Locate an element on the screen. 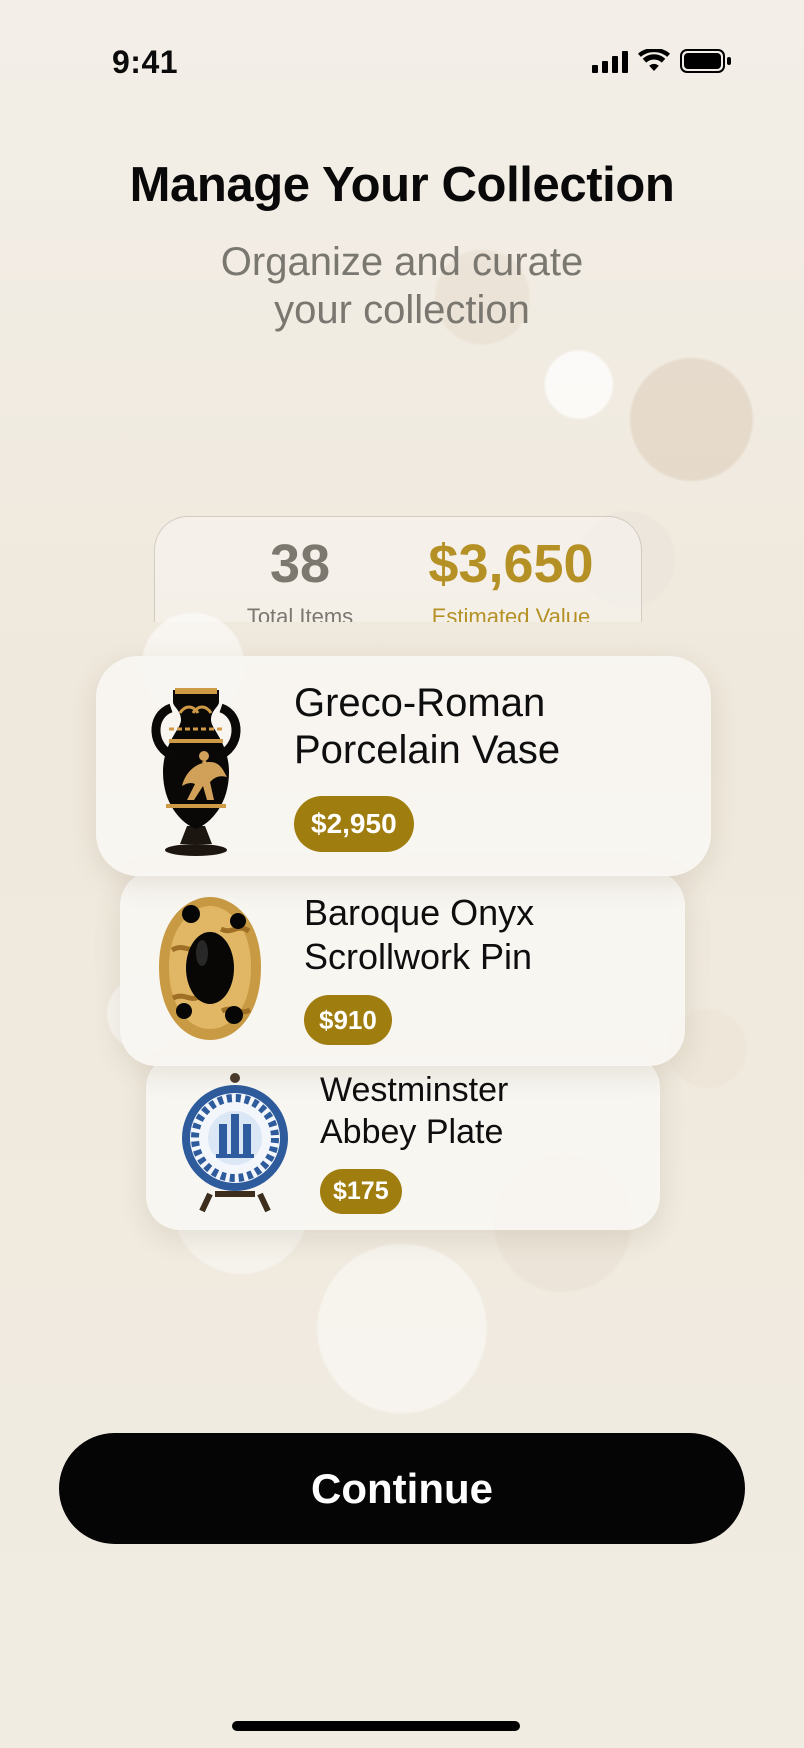  battery-icon is located at coordinates (706, 61).